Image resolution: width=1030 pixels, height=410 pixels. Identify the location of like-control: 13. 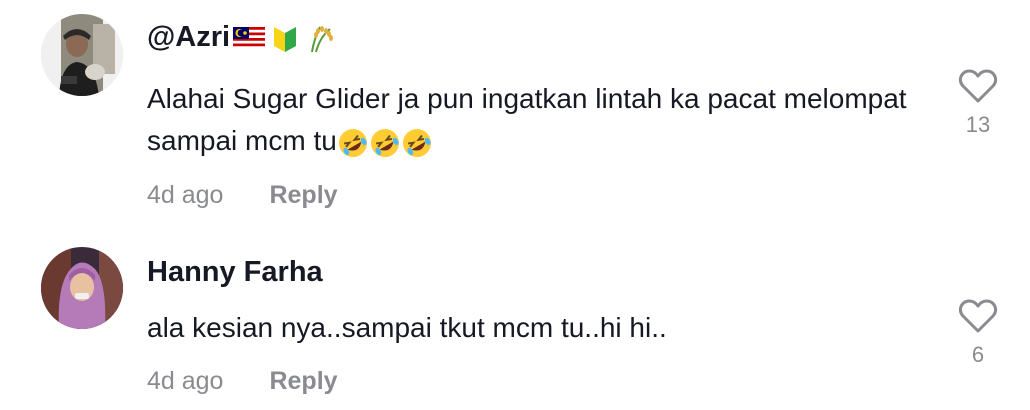
(978, 103).